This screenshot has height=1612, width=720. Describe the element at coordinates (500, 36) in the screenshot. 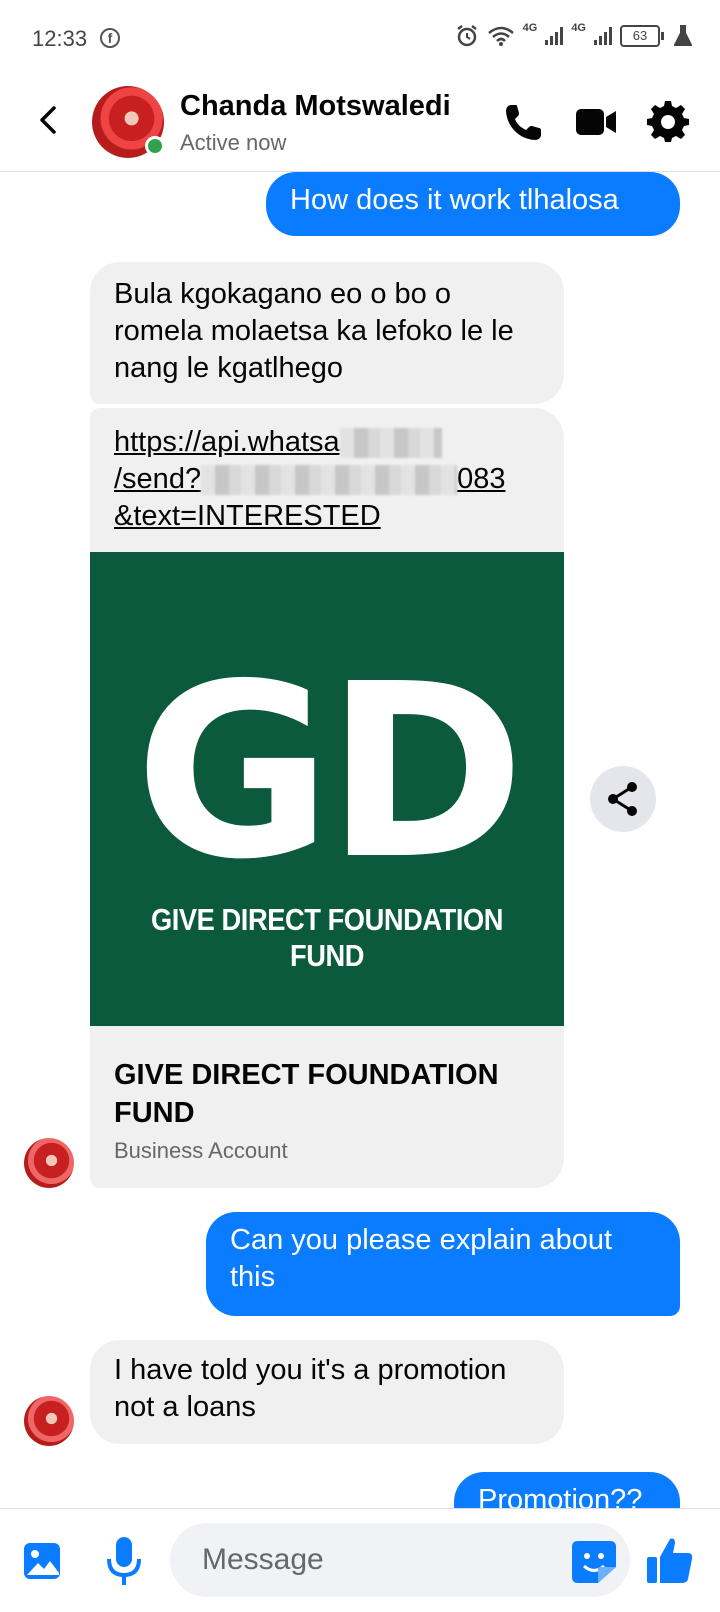

I see `wifi-icon` at that location.